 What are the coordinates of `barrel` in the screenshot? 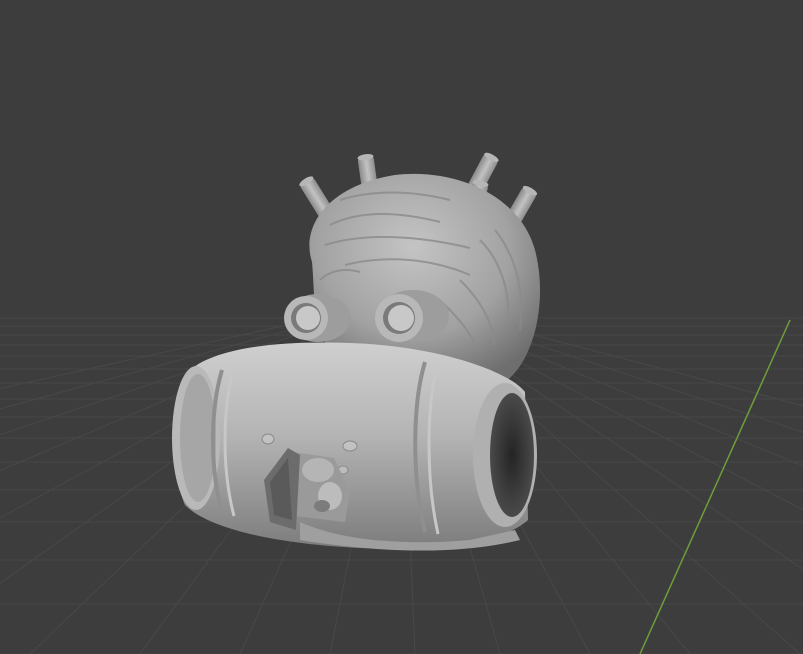 It's located at (354, 446).